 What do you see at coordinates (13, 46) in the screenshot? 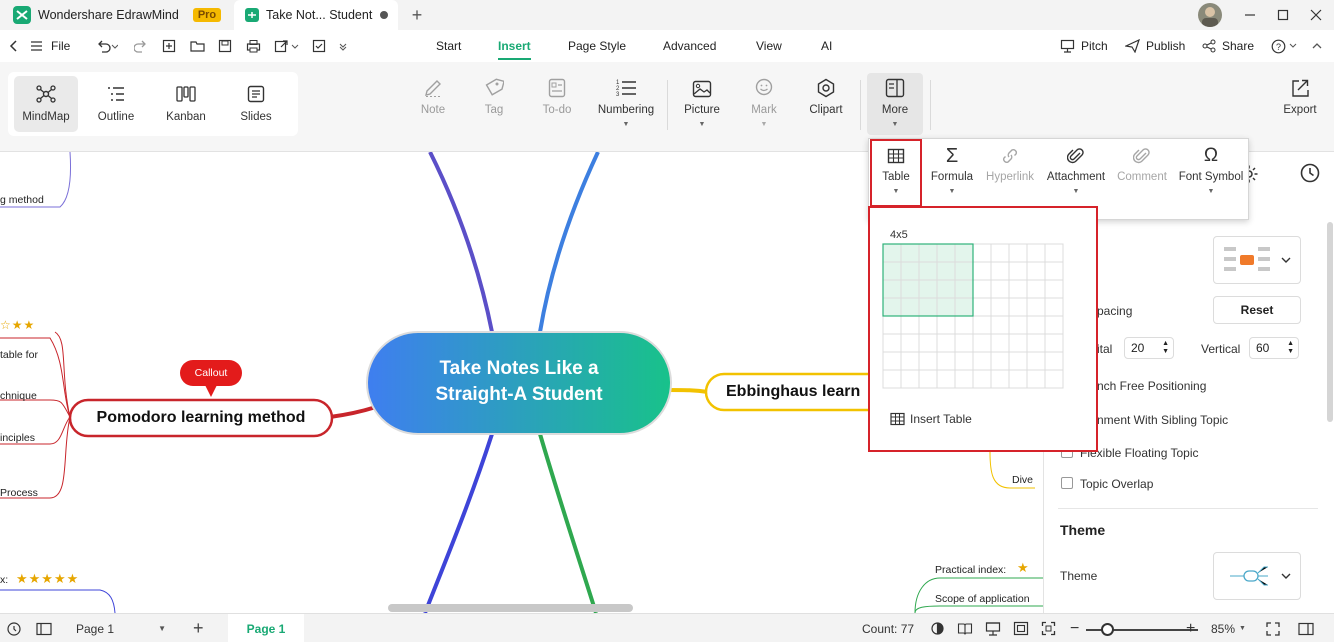
I see `back-icon` at bounding box center [13, 46].